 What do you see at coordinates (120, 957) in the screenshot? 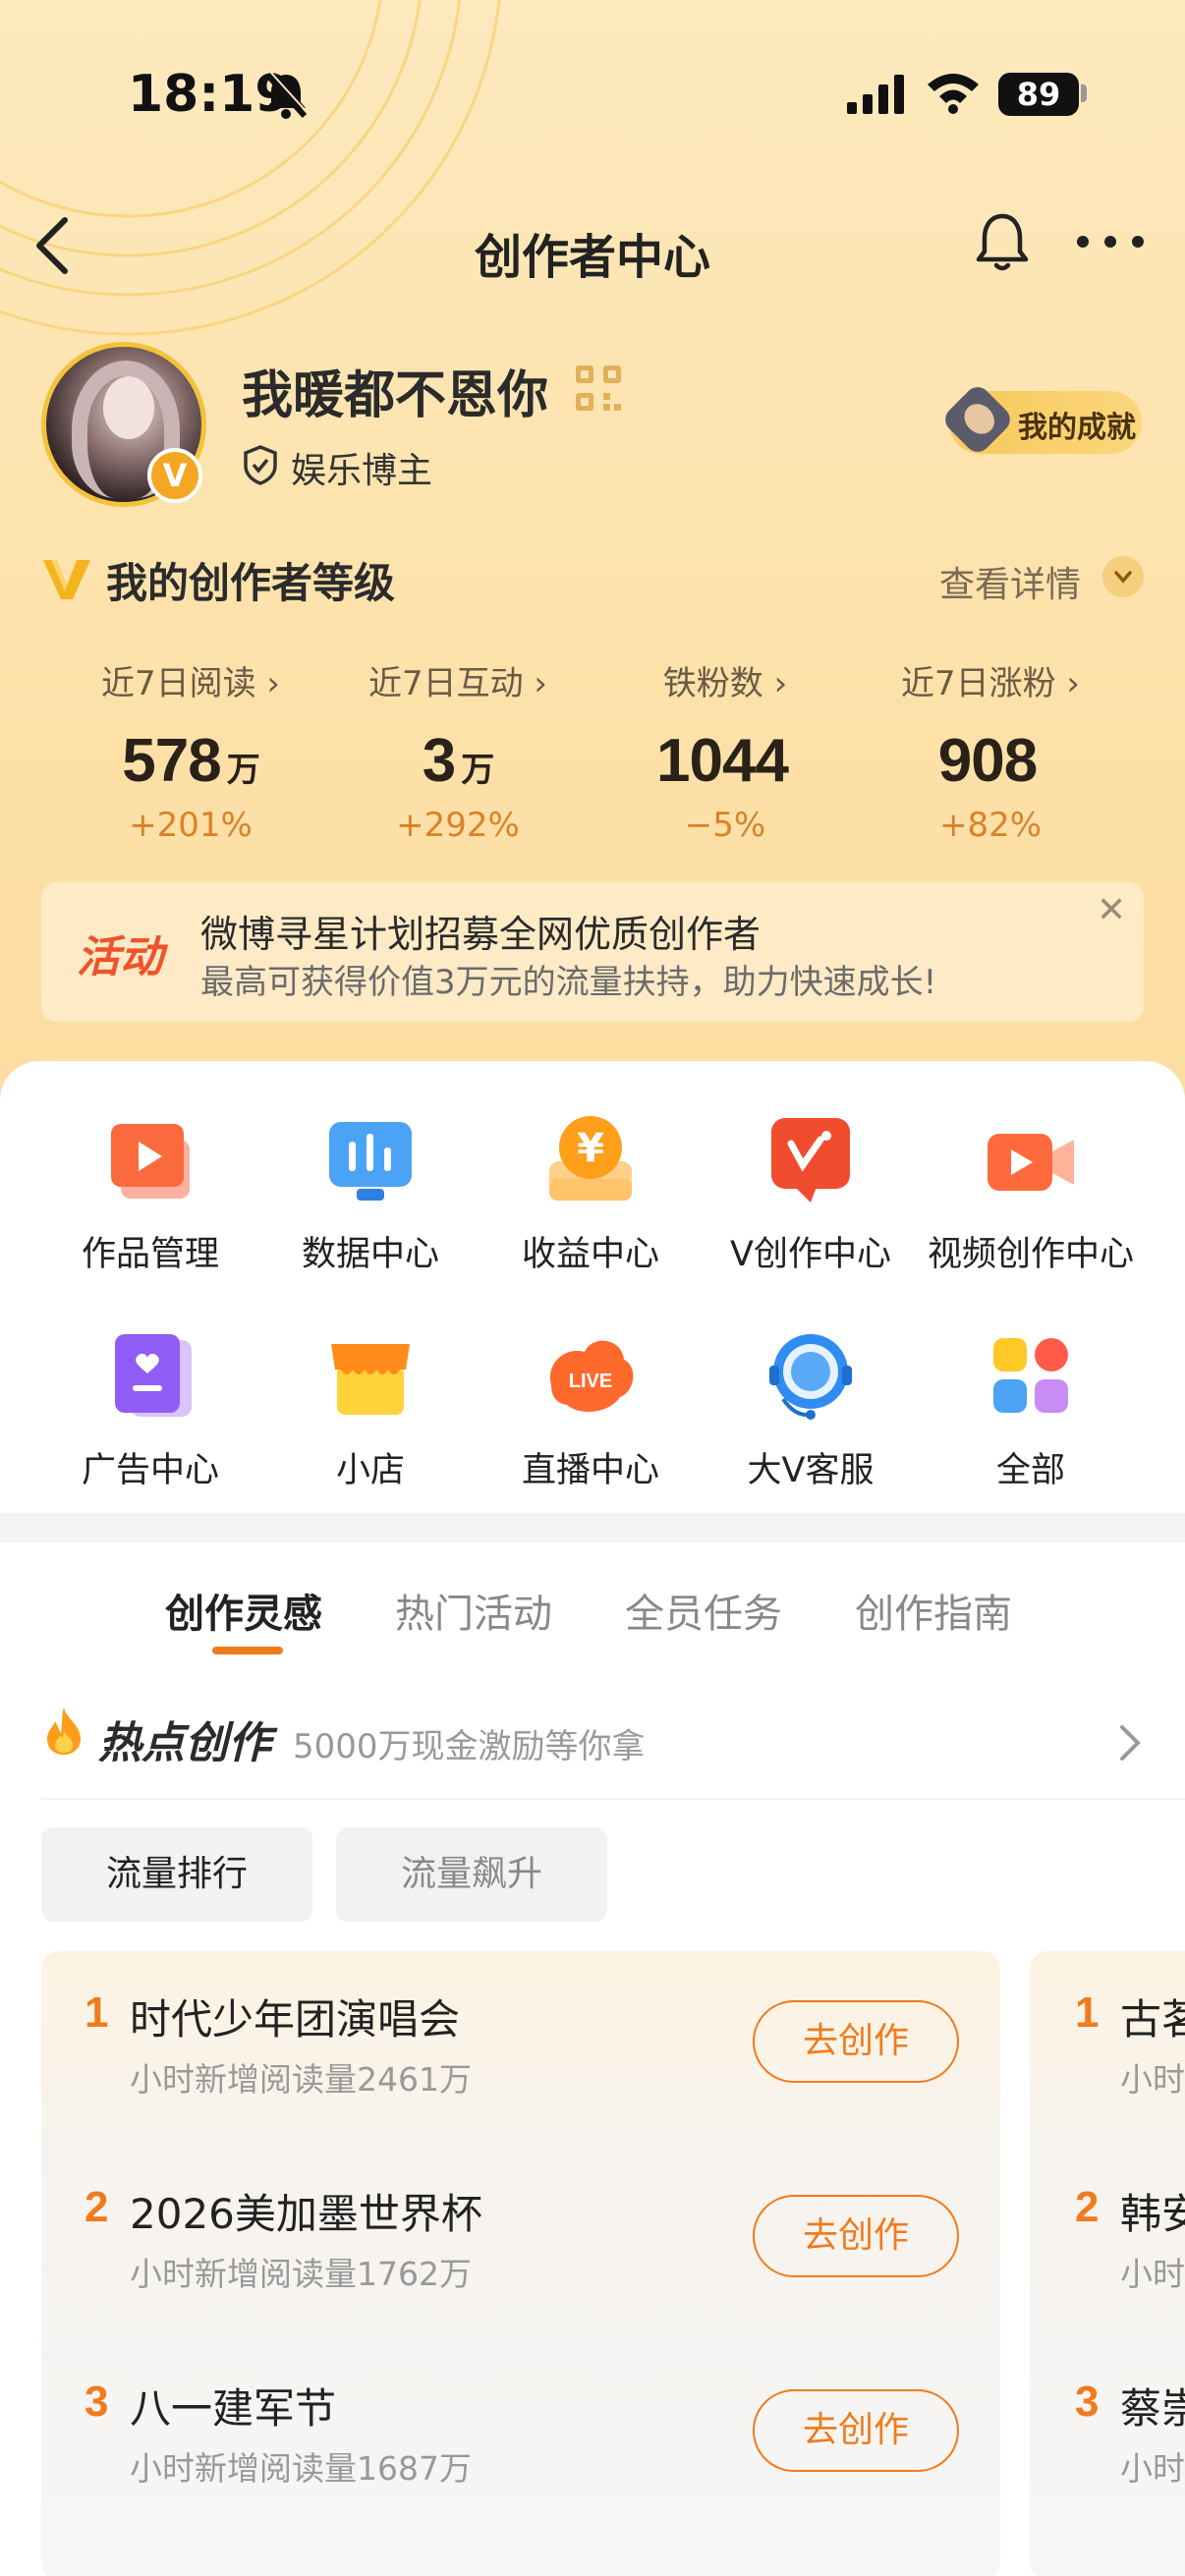
I see `activity-tag: 活动` at bounding box center [120, 957].